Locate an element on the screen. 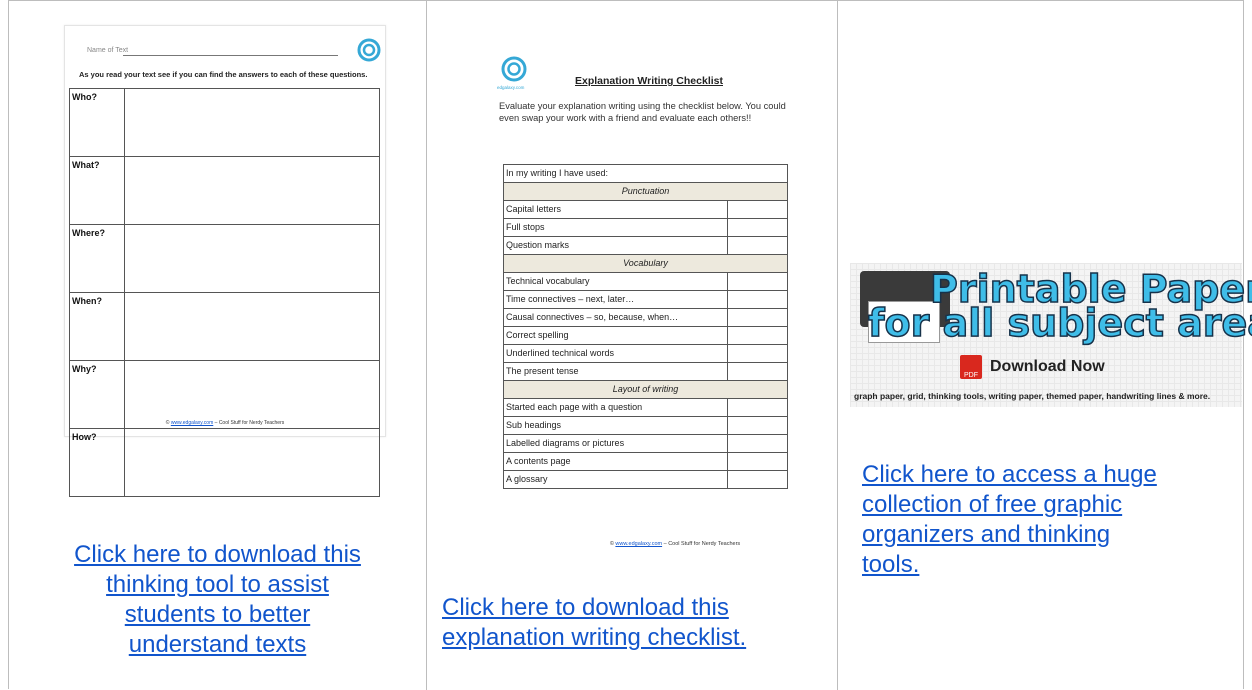 The image size is (1252, 690). checklist-row: Full stops is located at coordinates (645, 227).